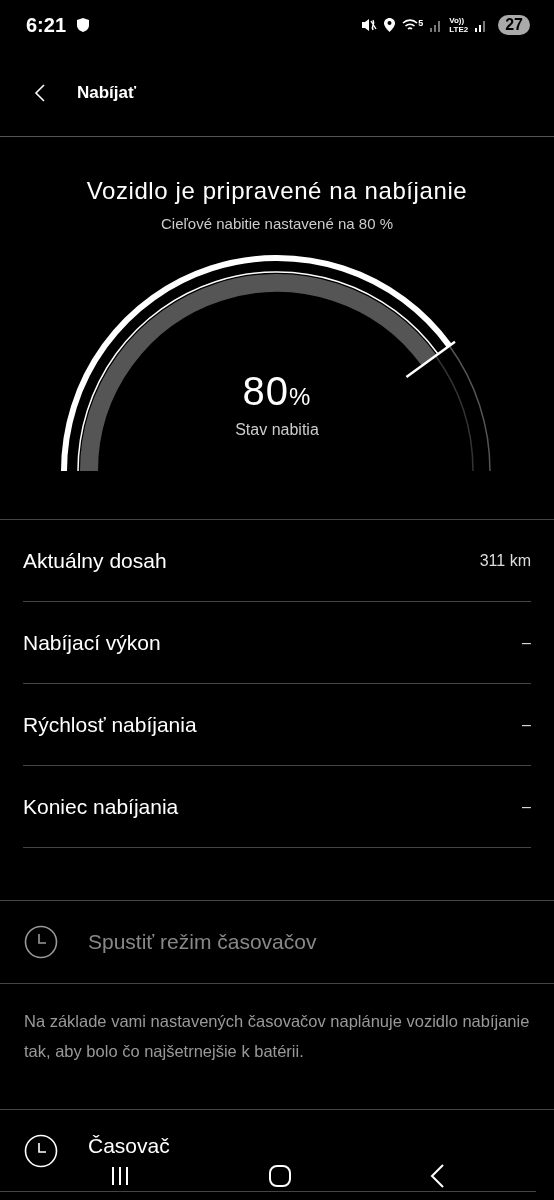  Describe the element at coordinates (430, 359) in the screenshot. I see `target-tick` at that location.